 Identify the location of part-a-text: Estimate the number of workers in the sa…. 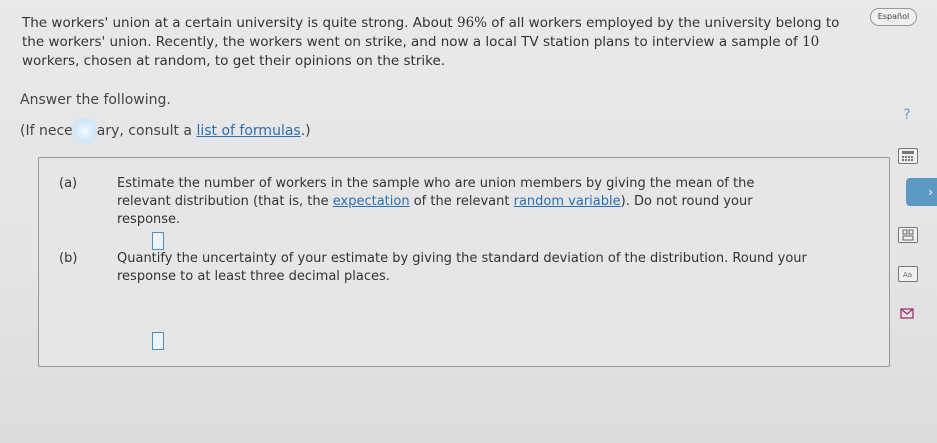
(453, 202).